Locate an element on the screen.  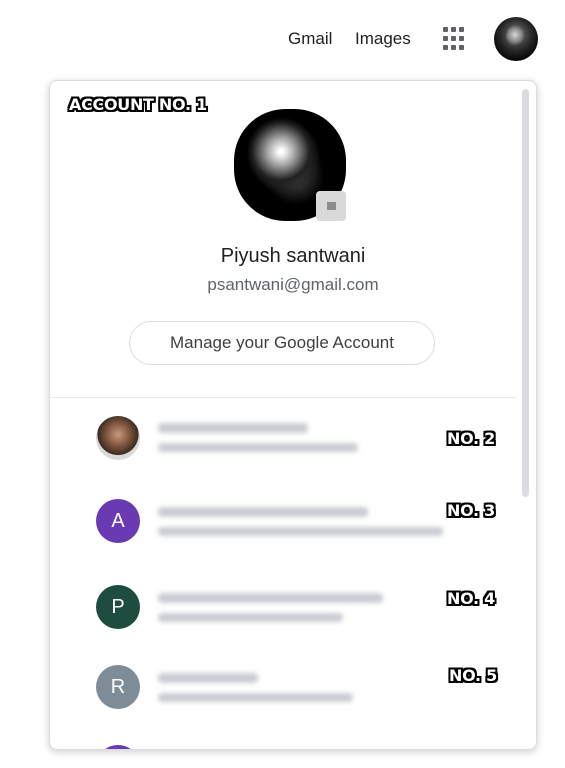
divider is located at coordinates (283, 397).